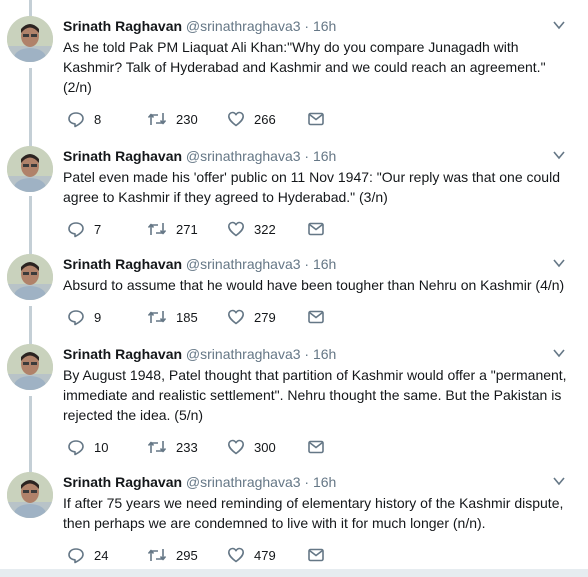 Image resolution: width=588 pixels, height=577 pixels. What do you see at coordinates (98, 119) in the screenshot?
I see `reply-count: 8` at bounding box center [98, 119].